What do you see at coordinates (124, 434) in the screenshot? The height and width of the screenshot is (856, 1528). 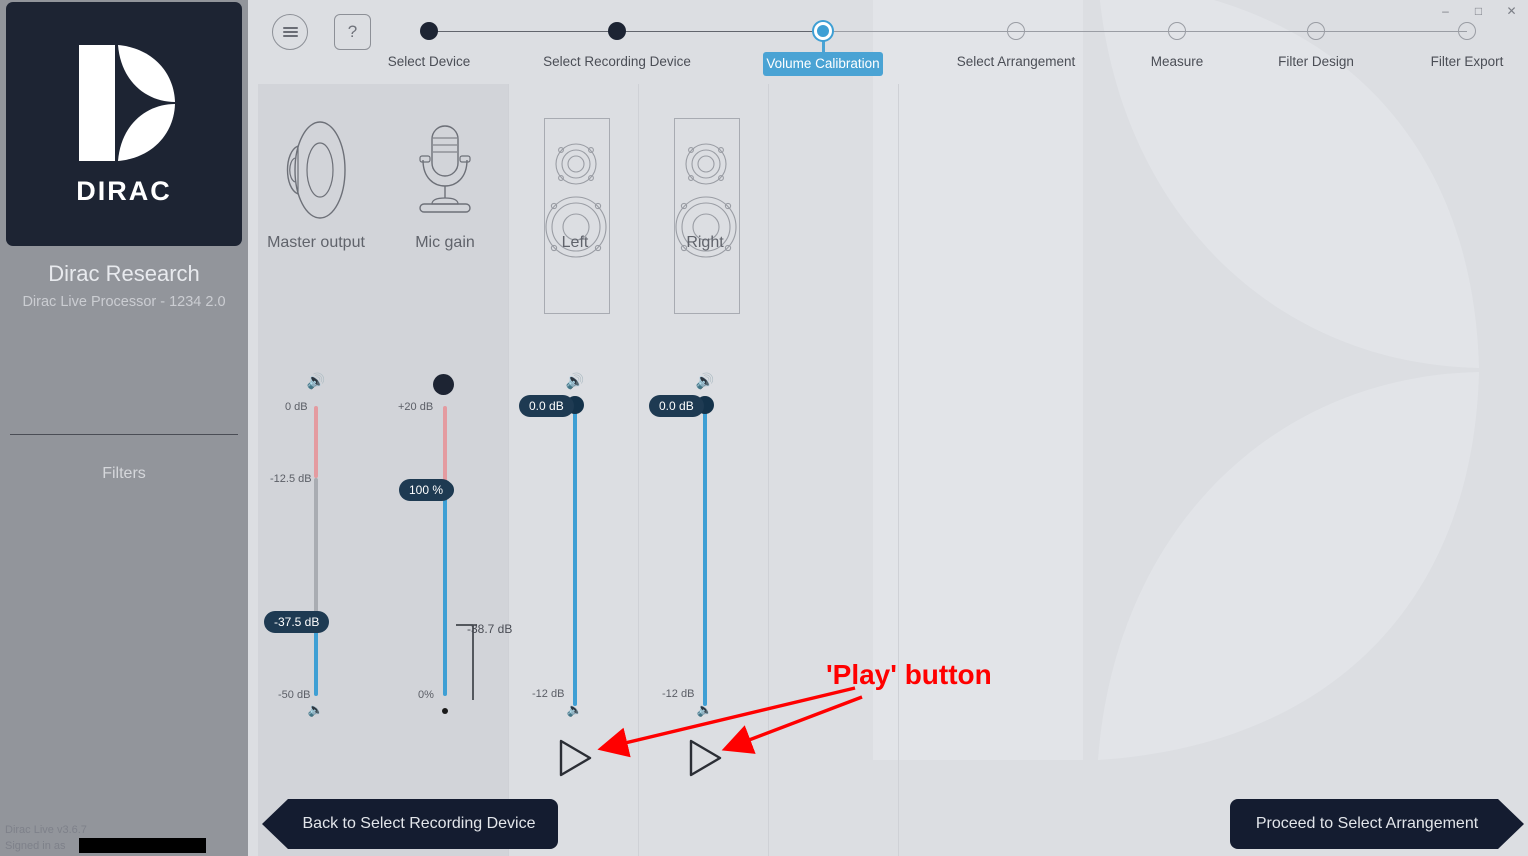 I see `sidebar-divider` at bounding box center [124, 434].